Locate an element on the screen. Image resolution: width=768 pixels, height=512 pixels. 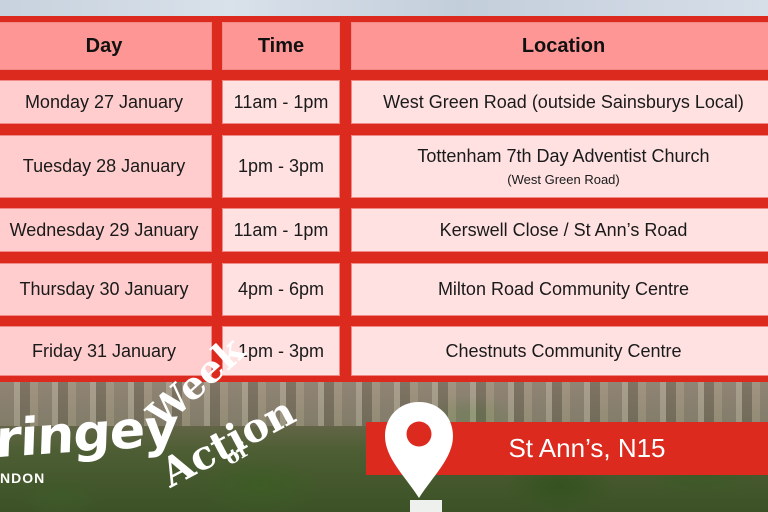
header-location: Location is located at coordinates (559, 46).